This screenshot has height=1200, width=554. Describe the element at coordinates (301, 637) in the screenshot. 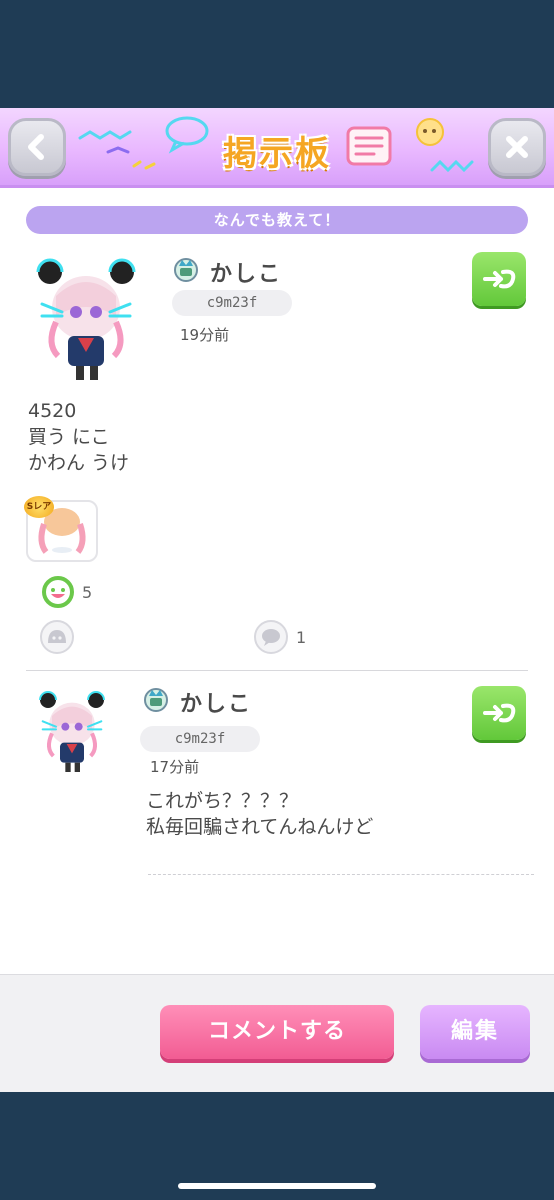

I see `comment-count: 1` at that location.